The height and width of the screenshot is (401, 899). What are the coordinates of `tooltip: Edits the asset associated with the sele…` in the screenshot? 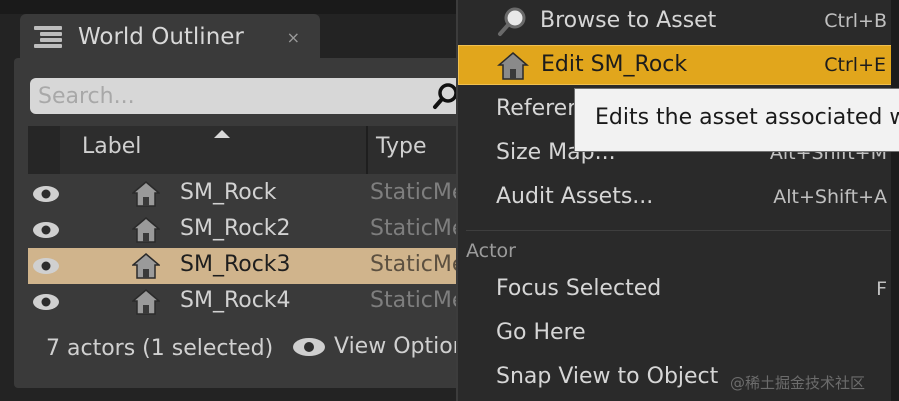 It's located at (736, 120).